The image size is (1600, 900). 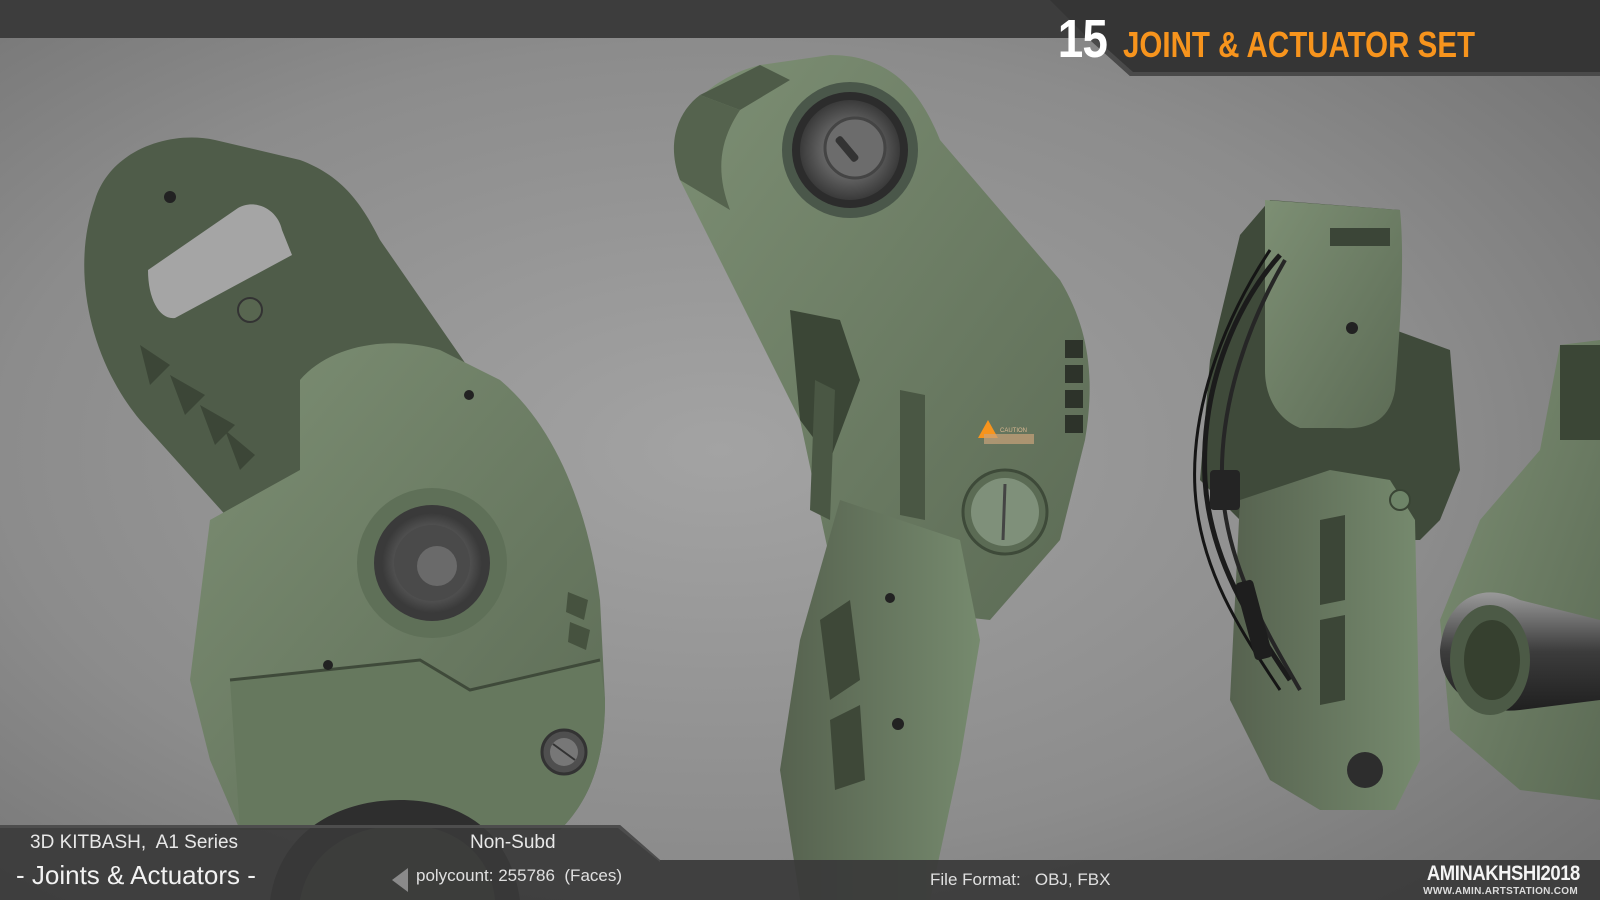 I want to click on header-title-group: 15 JOINT & ACTUATOR SET, so click(x=1300, y=39).